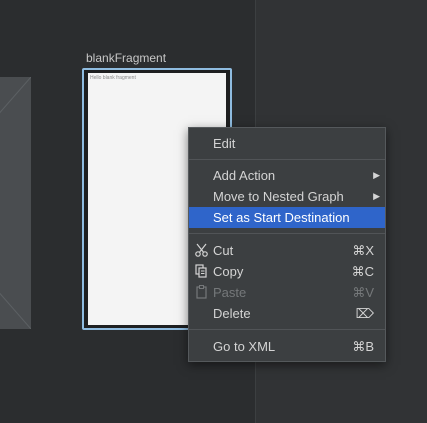  Describe the element at coordinates (224, 143) in the screenshot. I see `menu-item-label: Edit` at that location.